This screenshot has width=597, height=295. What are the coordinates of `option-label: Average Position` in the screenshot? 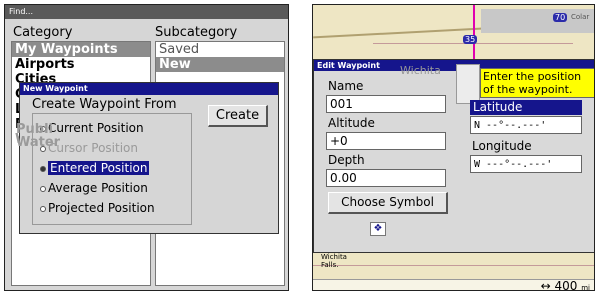 It's located at (98, 188).